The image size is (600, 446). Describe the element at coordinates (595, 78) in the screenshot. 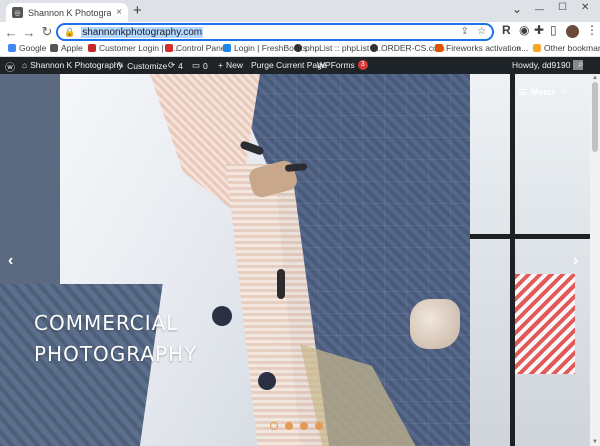

I see `scroll-up-icon: ▲` at that location.